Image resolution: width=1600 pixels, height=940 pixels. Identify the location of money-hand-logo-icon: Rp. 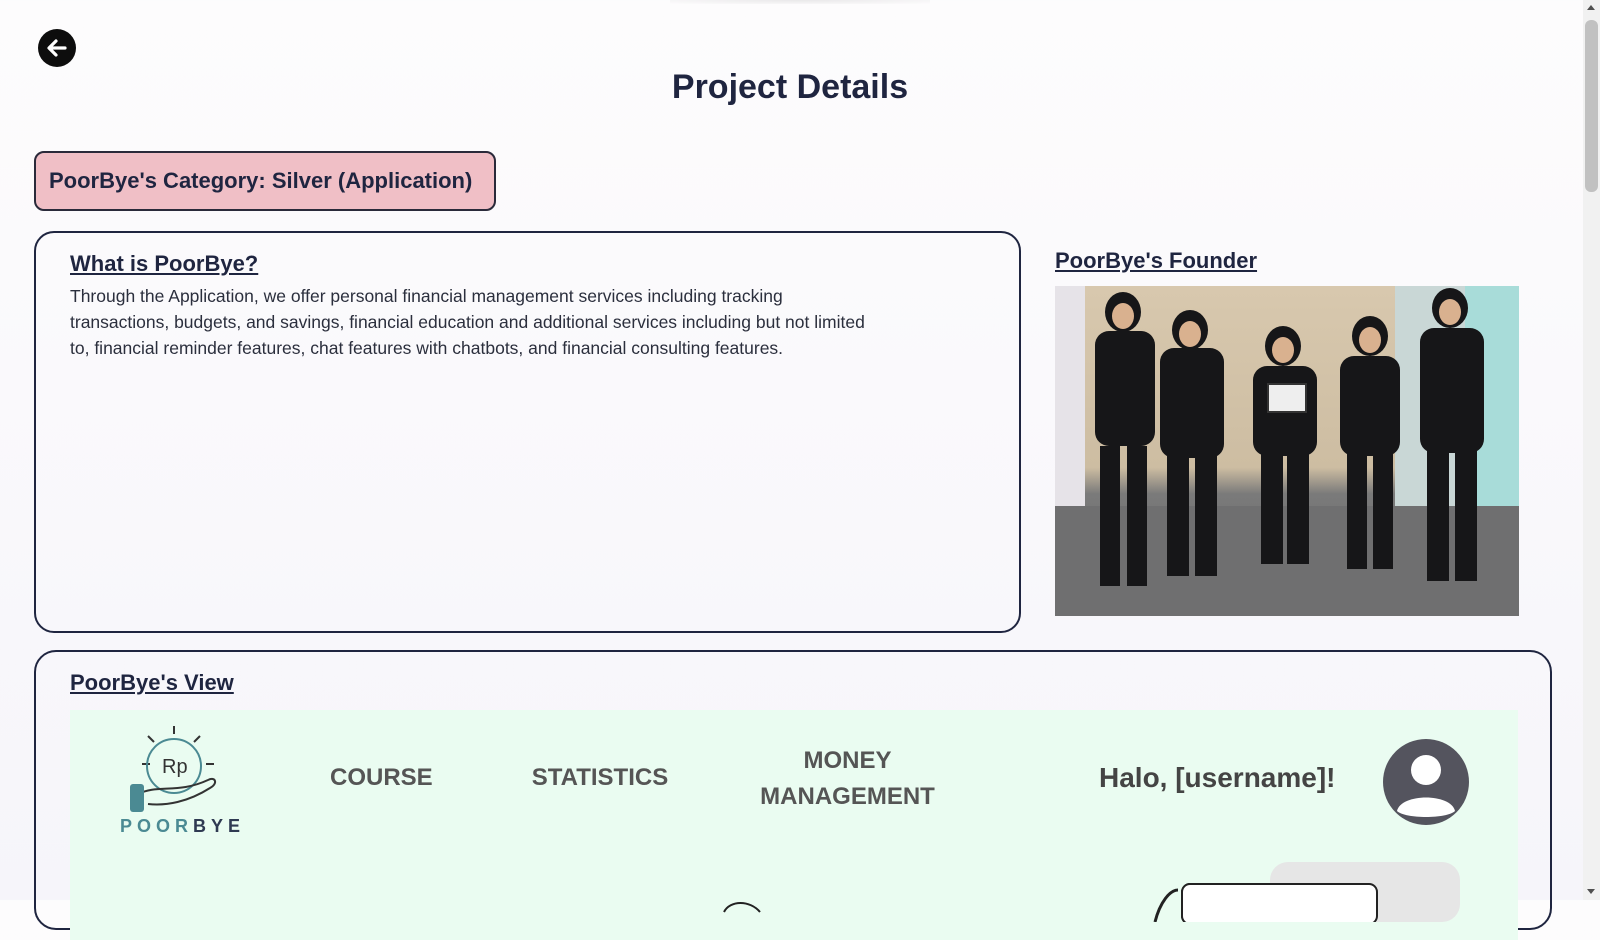
(173, 769).